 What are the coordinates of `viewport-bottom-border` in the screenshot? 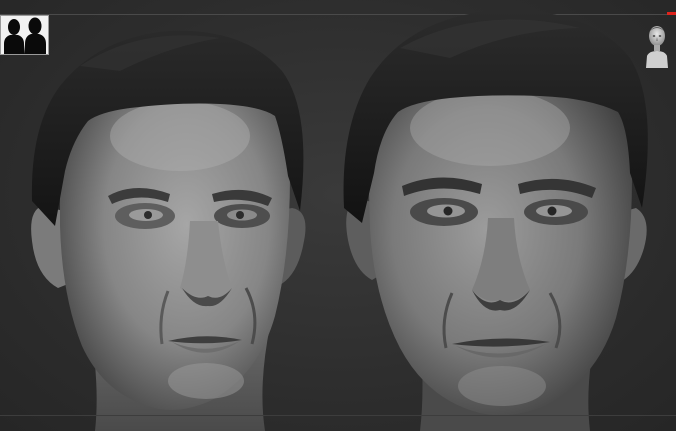 It's located at (338, 415).